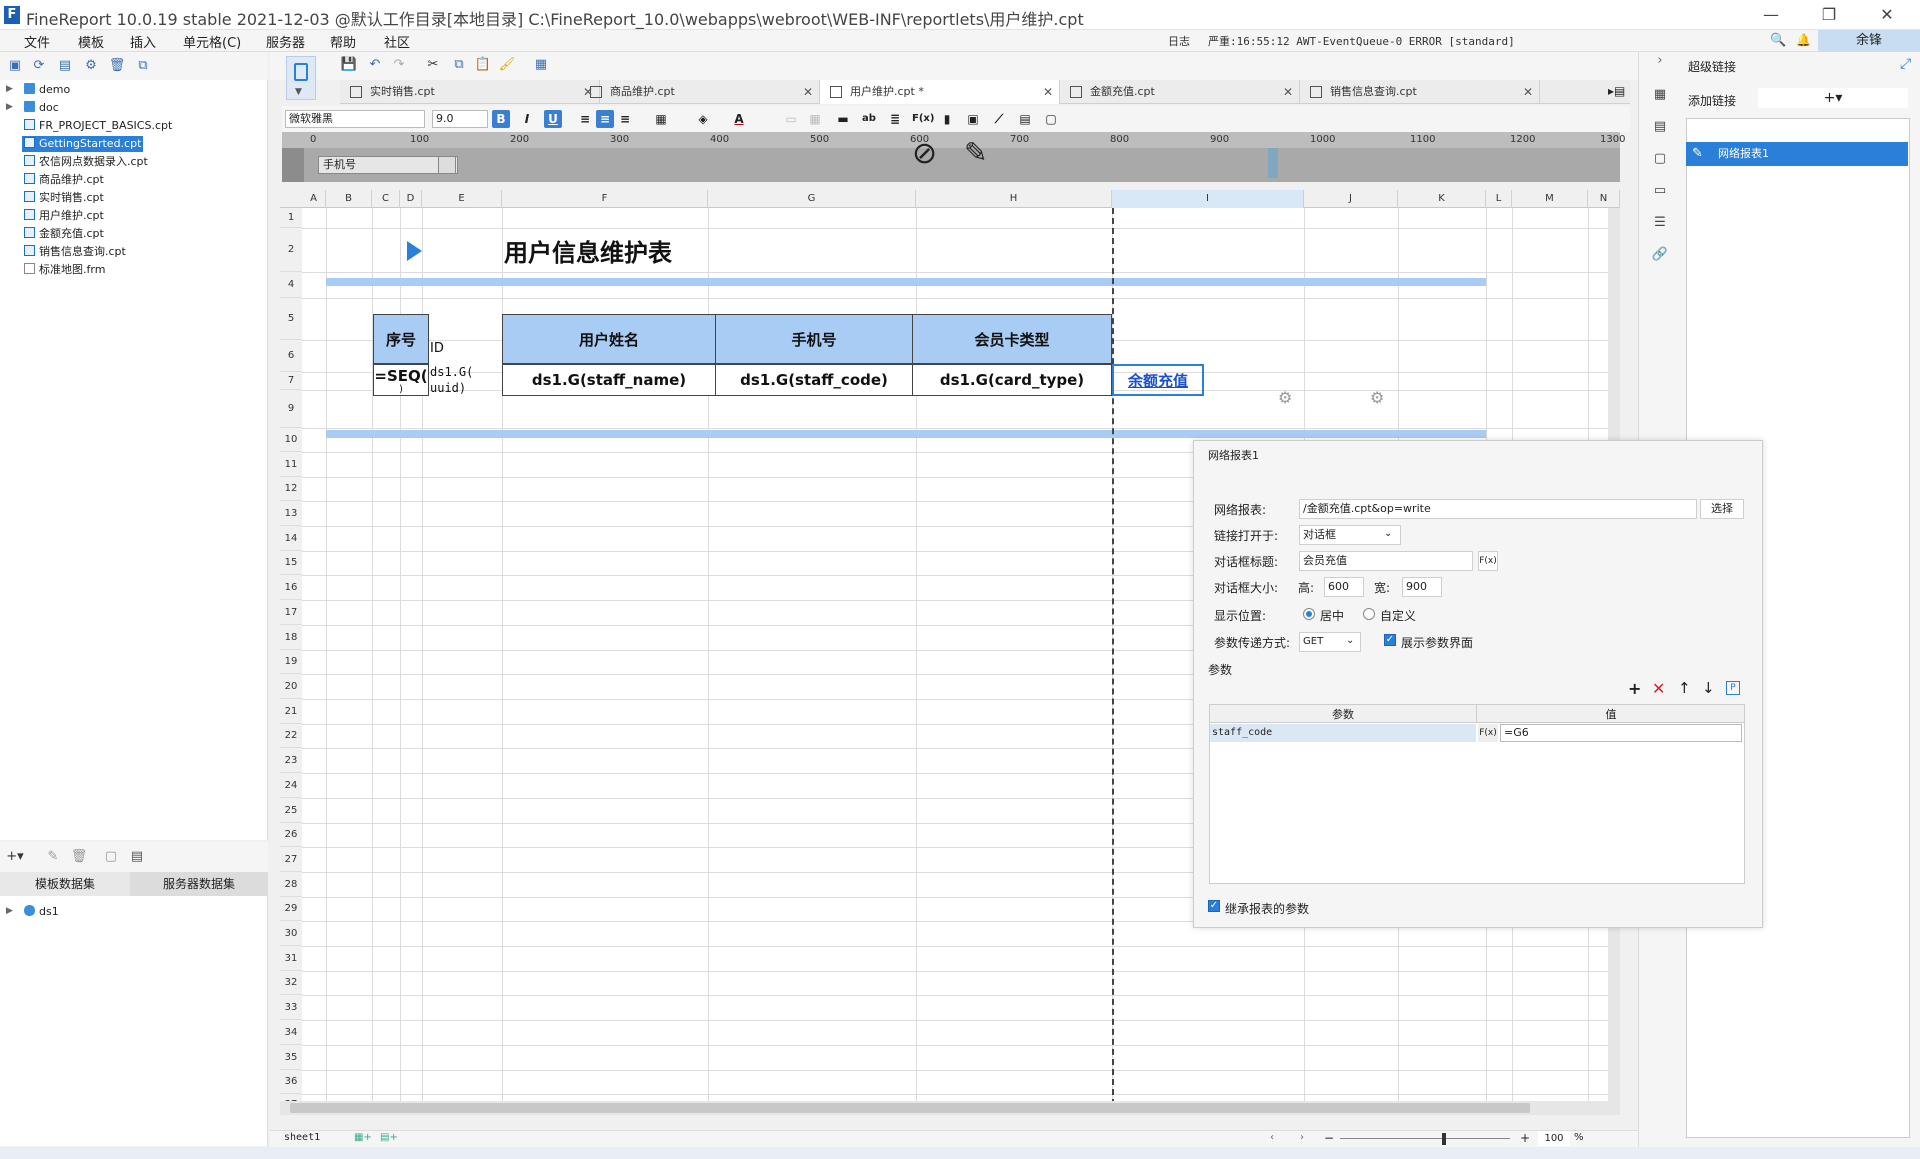 The height and width of the screenshot is (1159, 1920). I want to click on width-input: 900, so click(1422, 587).